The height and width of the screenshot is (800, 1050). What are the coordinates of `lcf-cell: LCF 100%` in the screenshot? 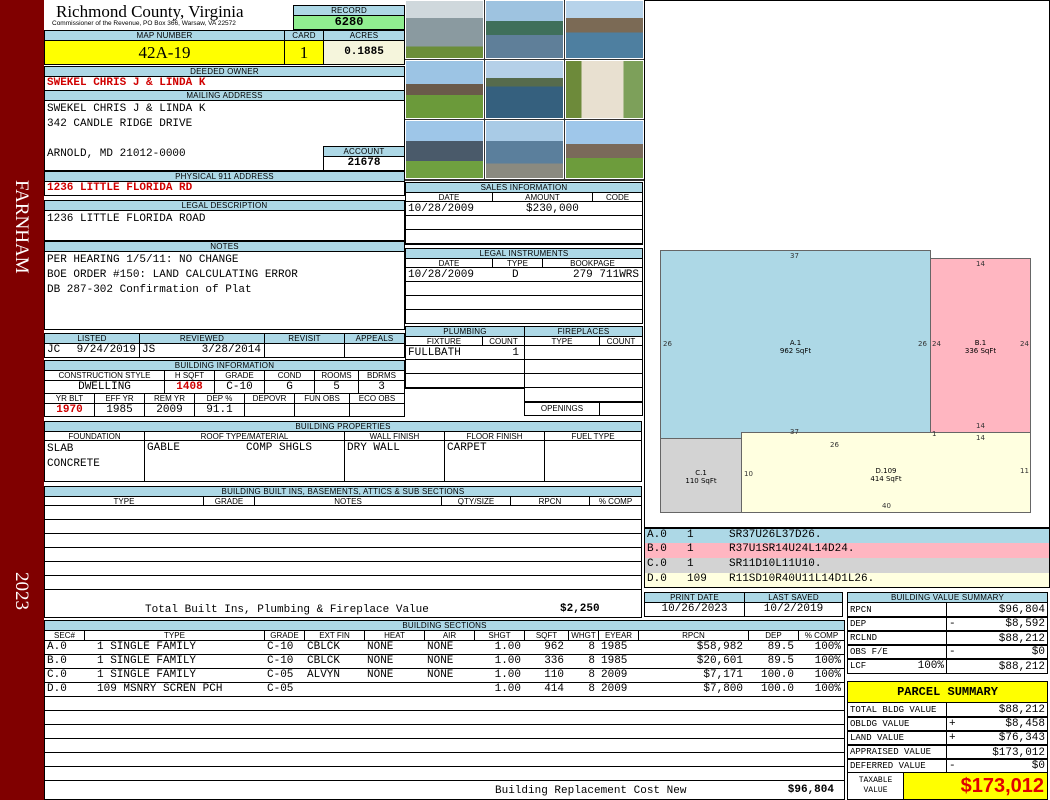 It's located at (897, 666).